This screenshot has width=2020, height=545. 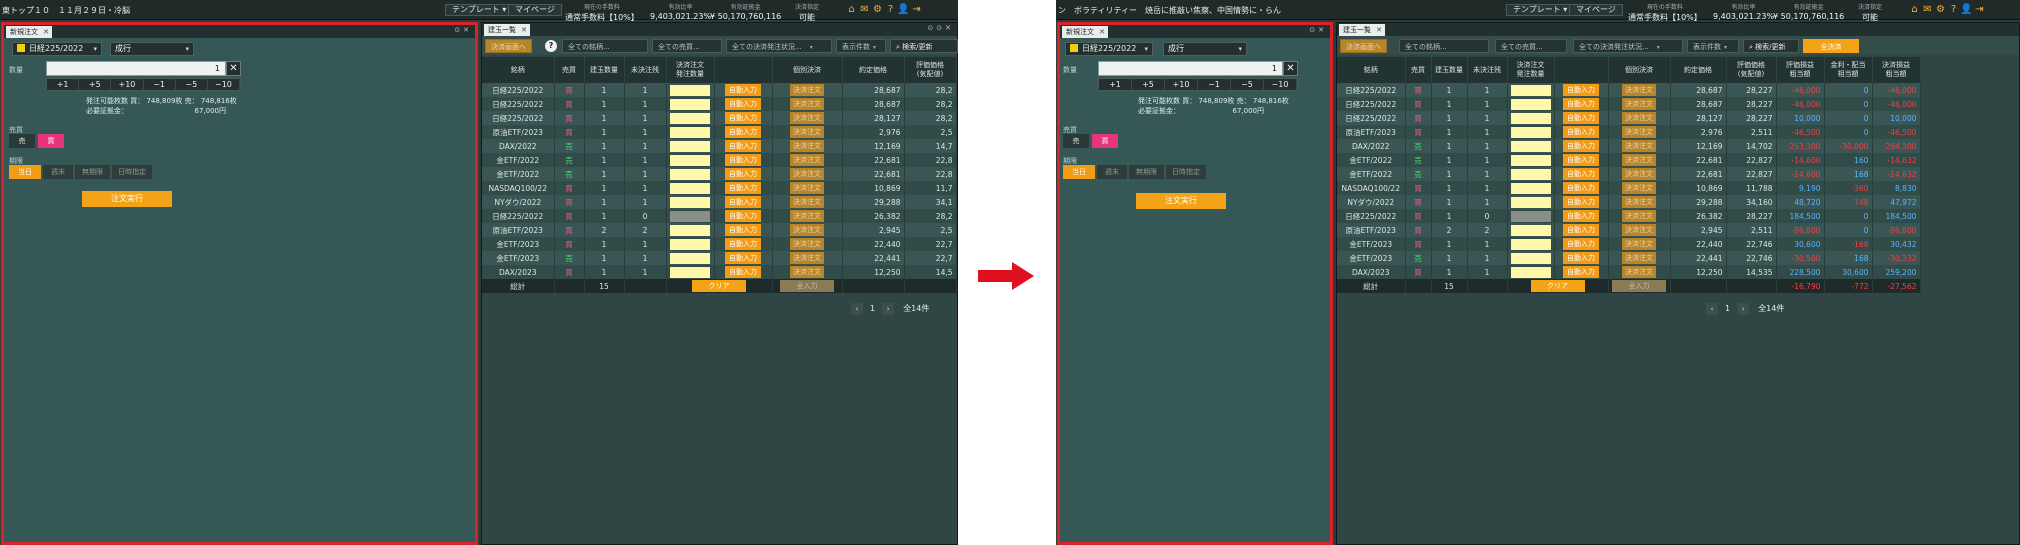 What do you see at coordinates (152, 49) in the screenshot?
I see `order-type-select: 成行 ▾` at bounding box center [152, 49].